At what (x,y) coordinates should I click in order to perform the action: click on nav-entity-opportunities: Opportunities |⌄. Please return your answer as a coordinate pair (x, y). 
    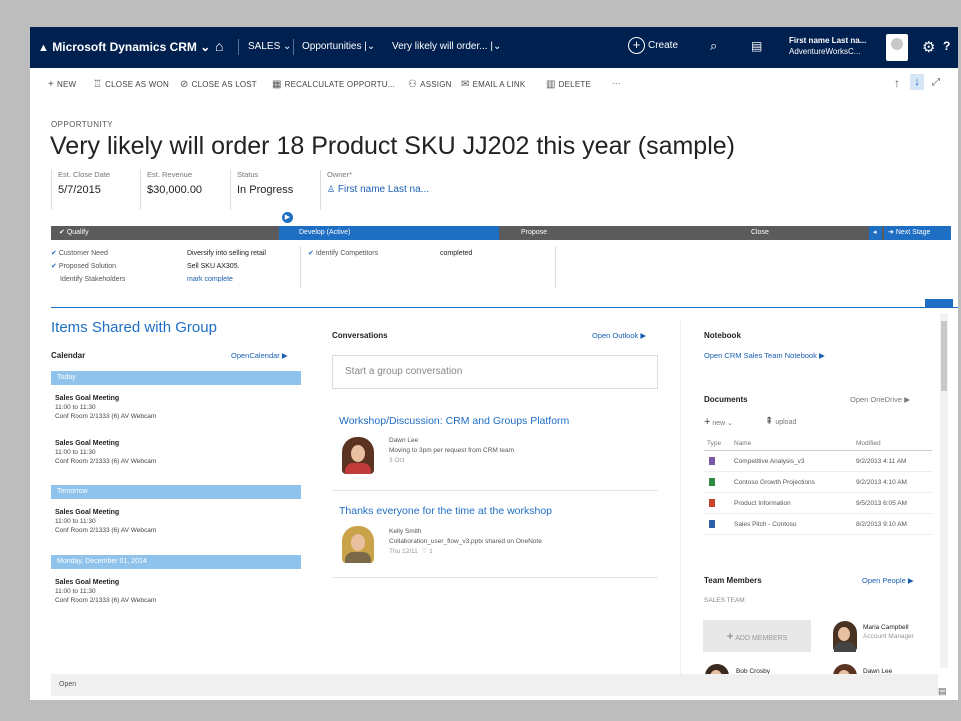
    Looking at the image, I should click on (338, 46).